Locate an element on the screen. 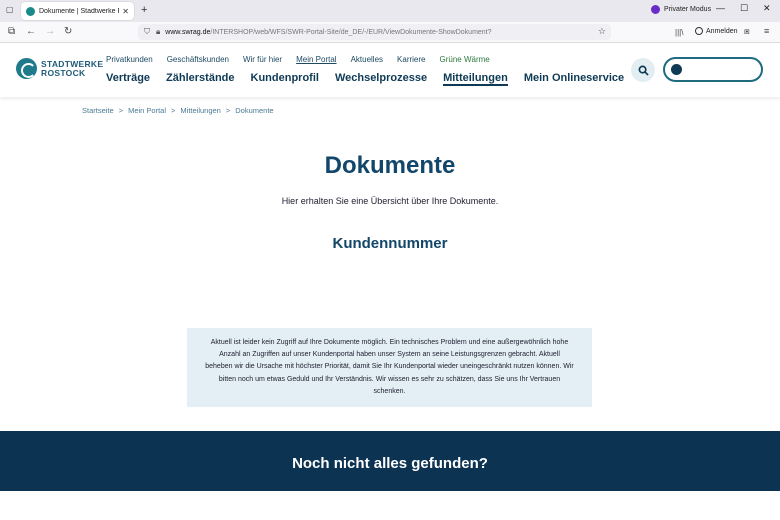  topnav-wir-fuer-hier: Wir für hier is located at coordinates (262, 59).